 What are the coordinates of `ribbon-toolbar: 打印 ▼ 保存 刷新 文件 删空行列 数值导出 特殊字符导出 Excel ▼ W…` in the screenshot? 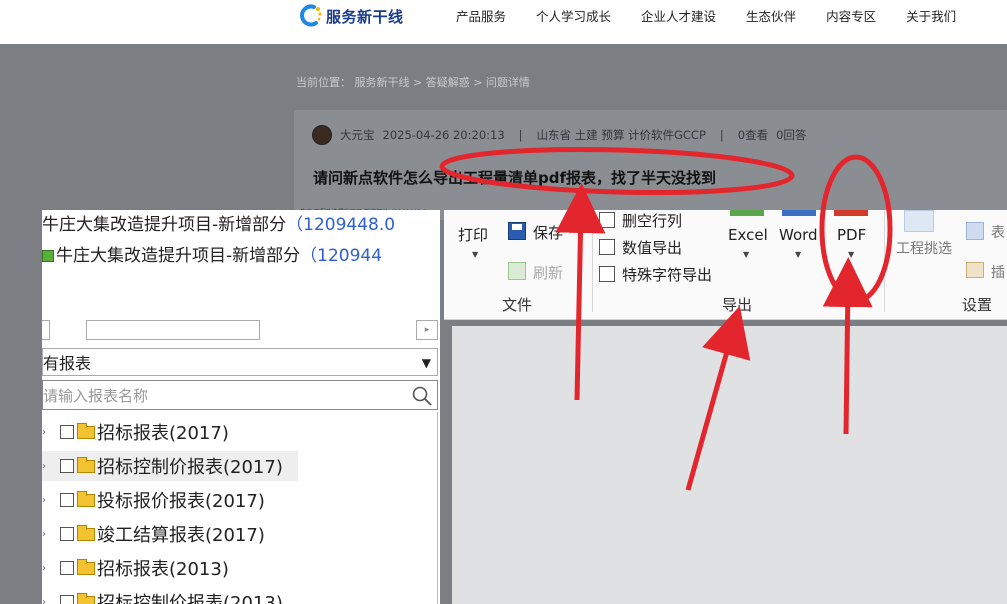 It's located at (725, 265).